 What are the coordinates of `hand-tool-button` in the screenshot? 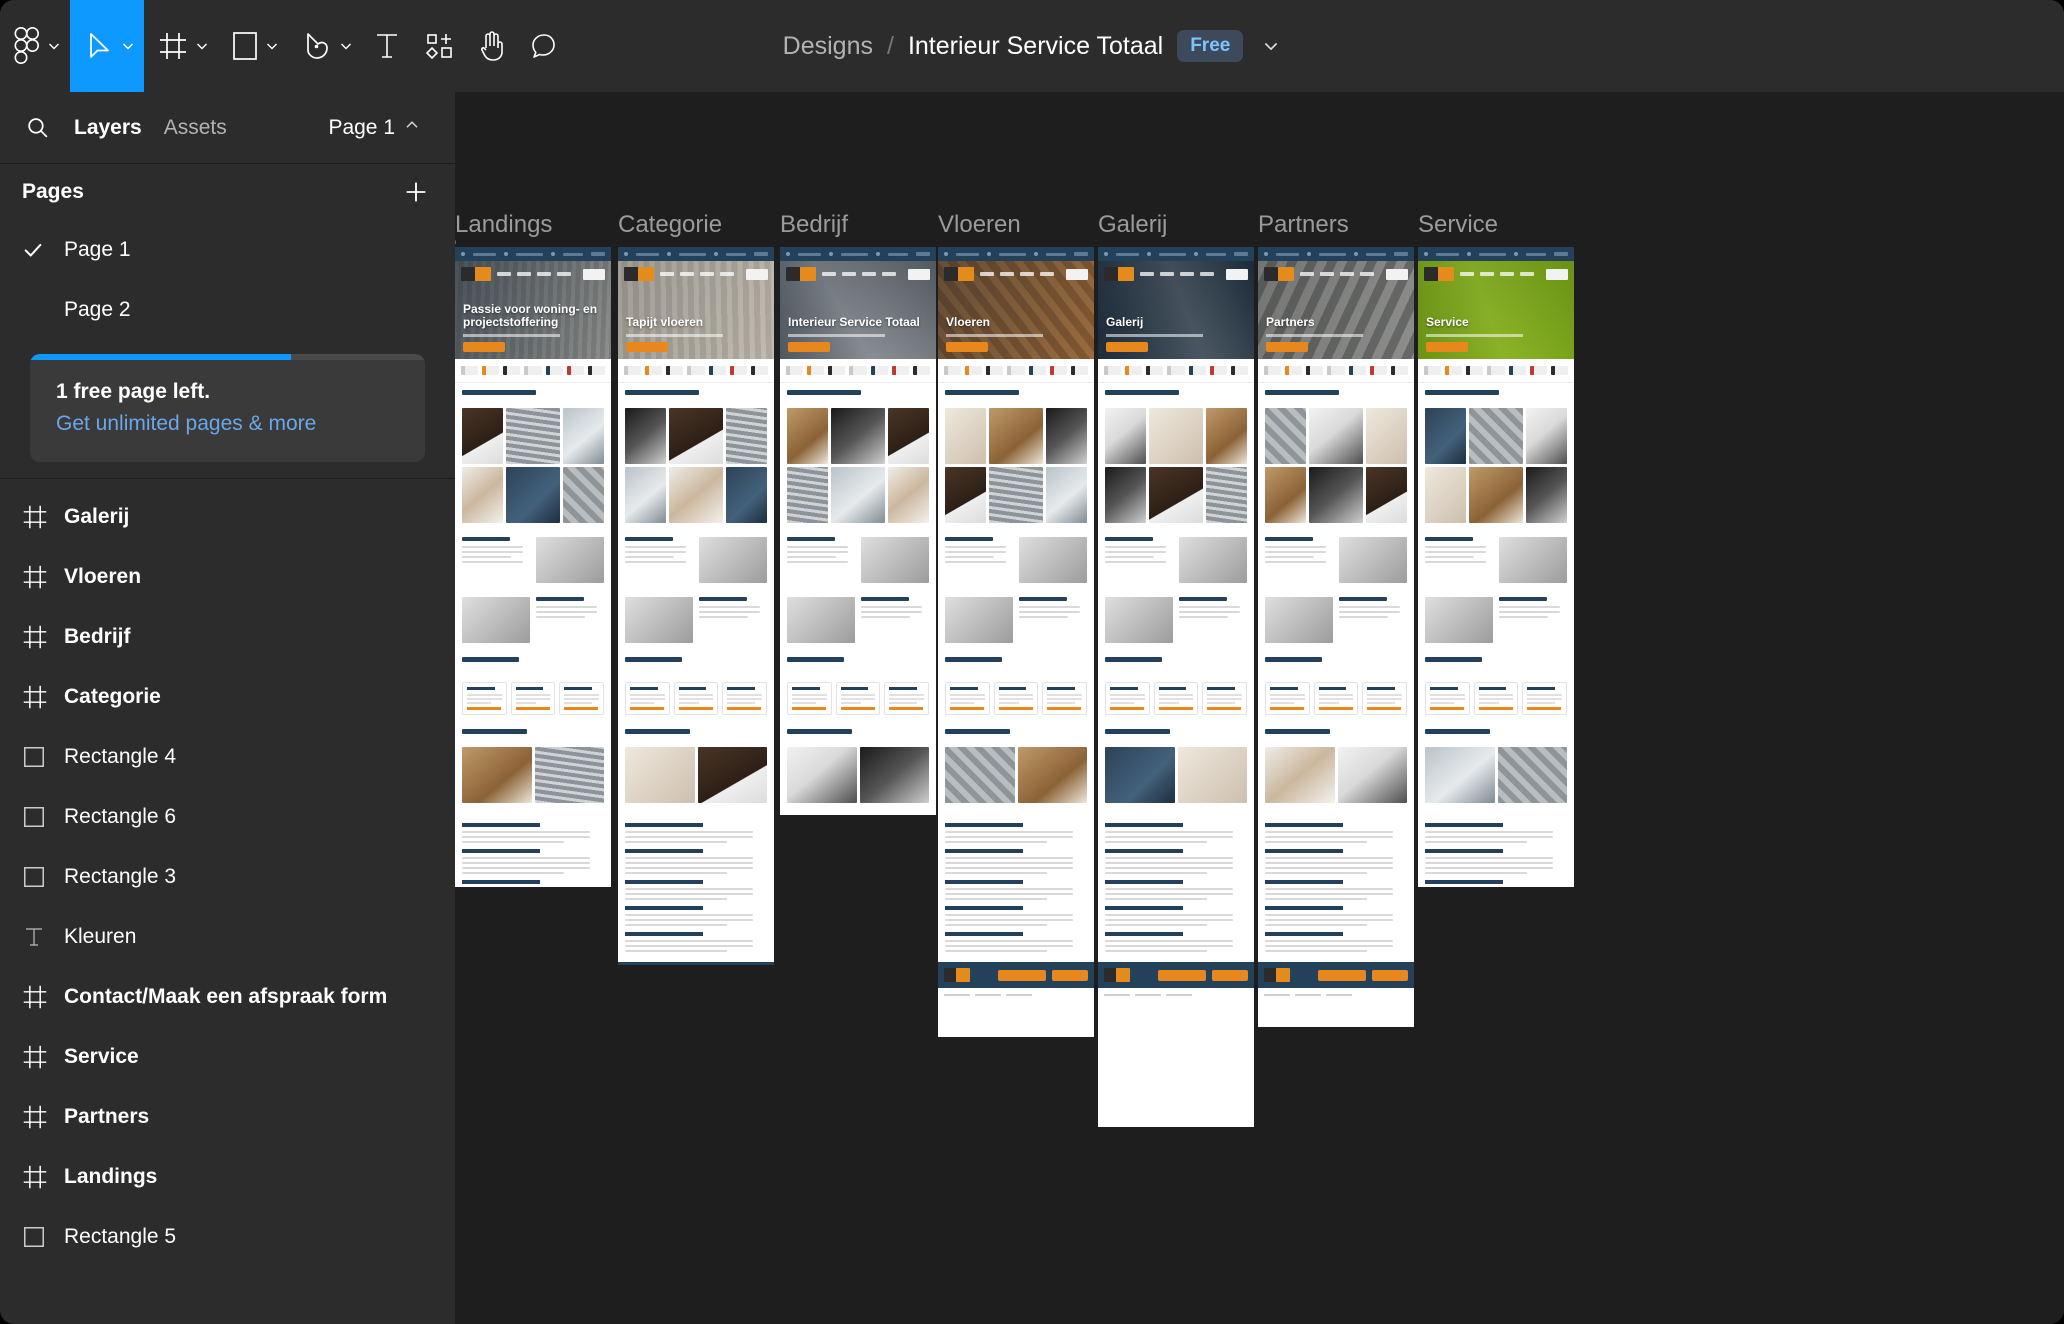 It's located at (492, 46).